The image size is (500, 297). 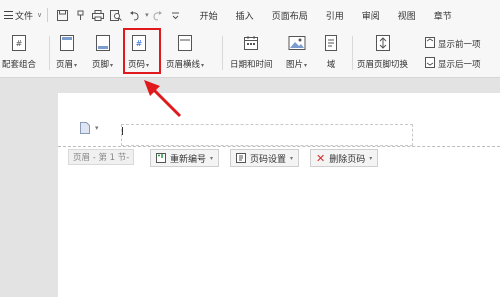 What do you see at coordinates (116, 15) in the screenshot?
I see `print-preview-icon` at bounding box center [116, 15].